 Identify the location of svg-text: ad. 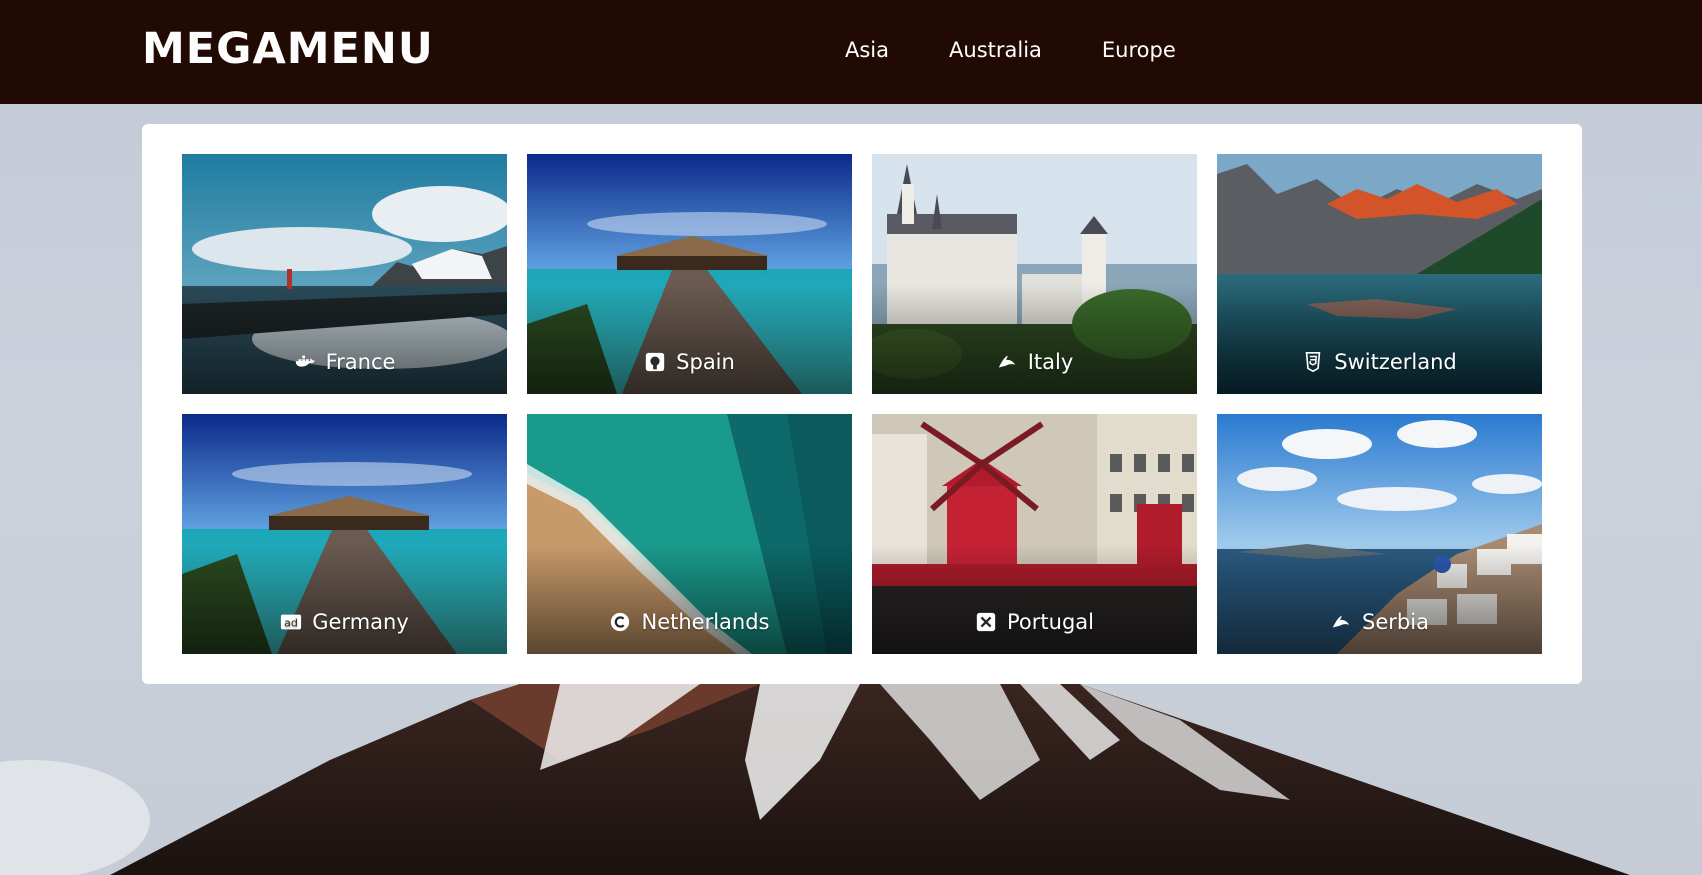
(291, 623).